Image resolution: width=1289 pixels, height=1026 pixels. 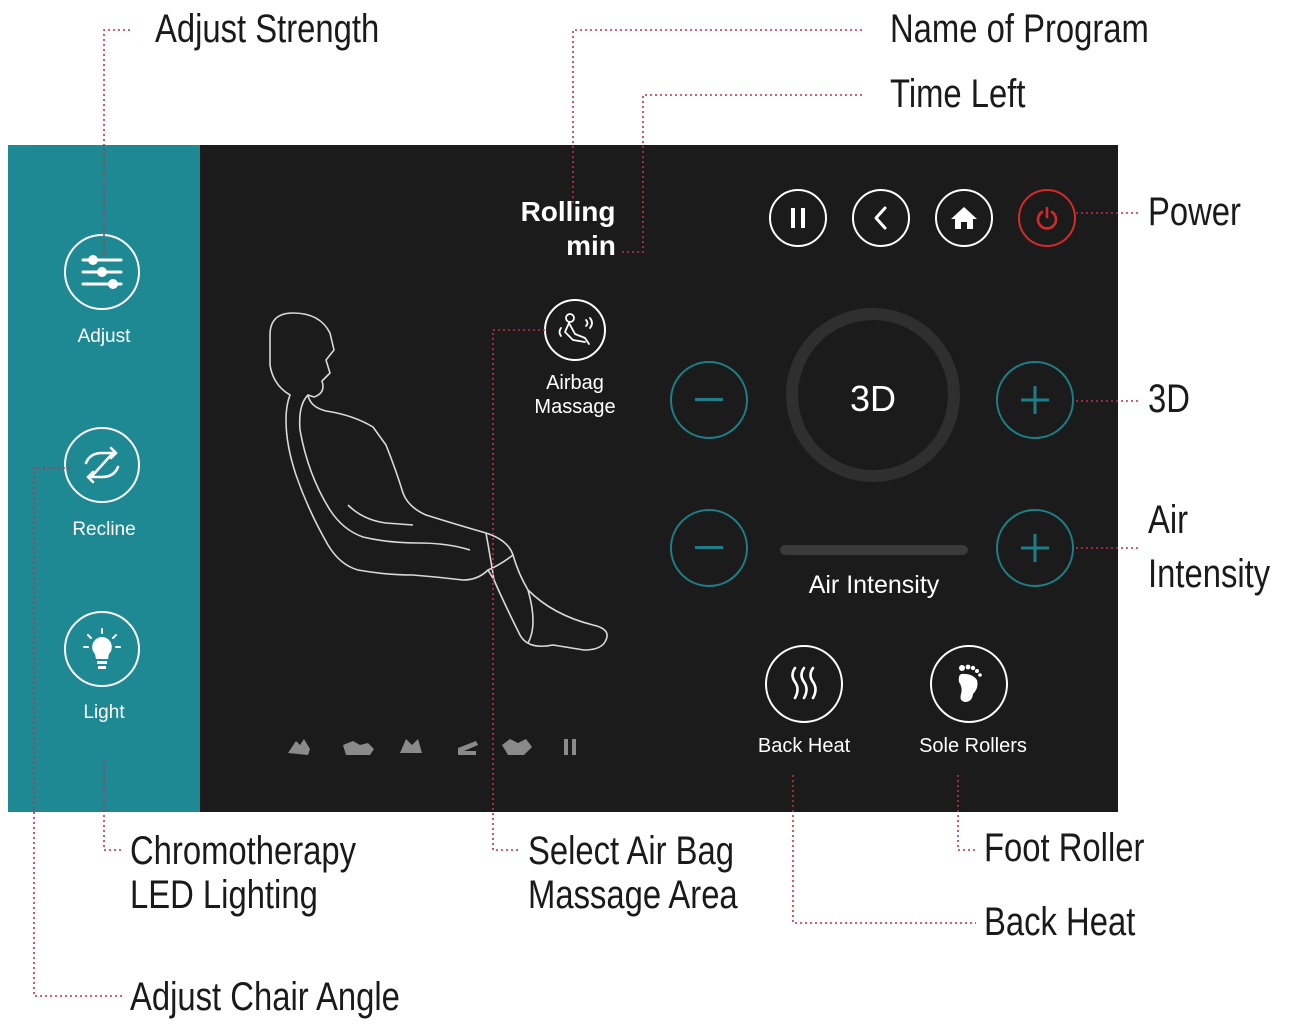 What do you see at coordinates (1169, 399) in the screenshot?
I see `callout-3d: 3D` at bounding box center [1169, 399].